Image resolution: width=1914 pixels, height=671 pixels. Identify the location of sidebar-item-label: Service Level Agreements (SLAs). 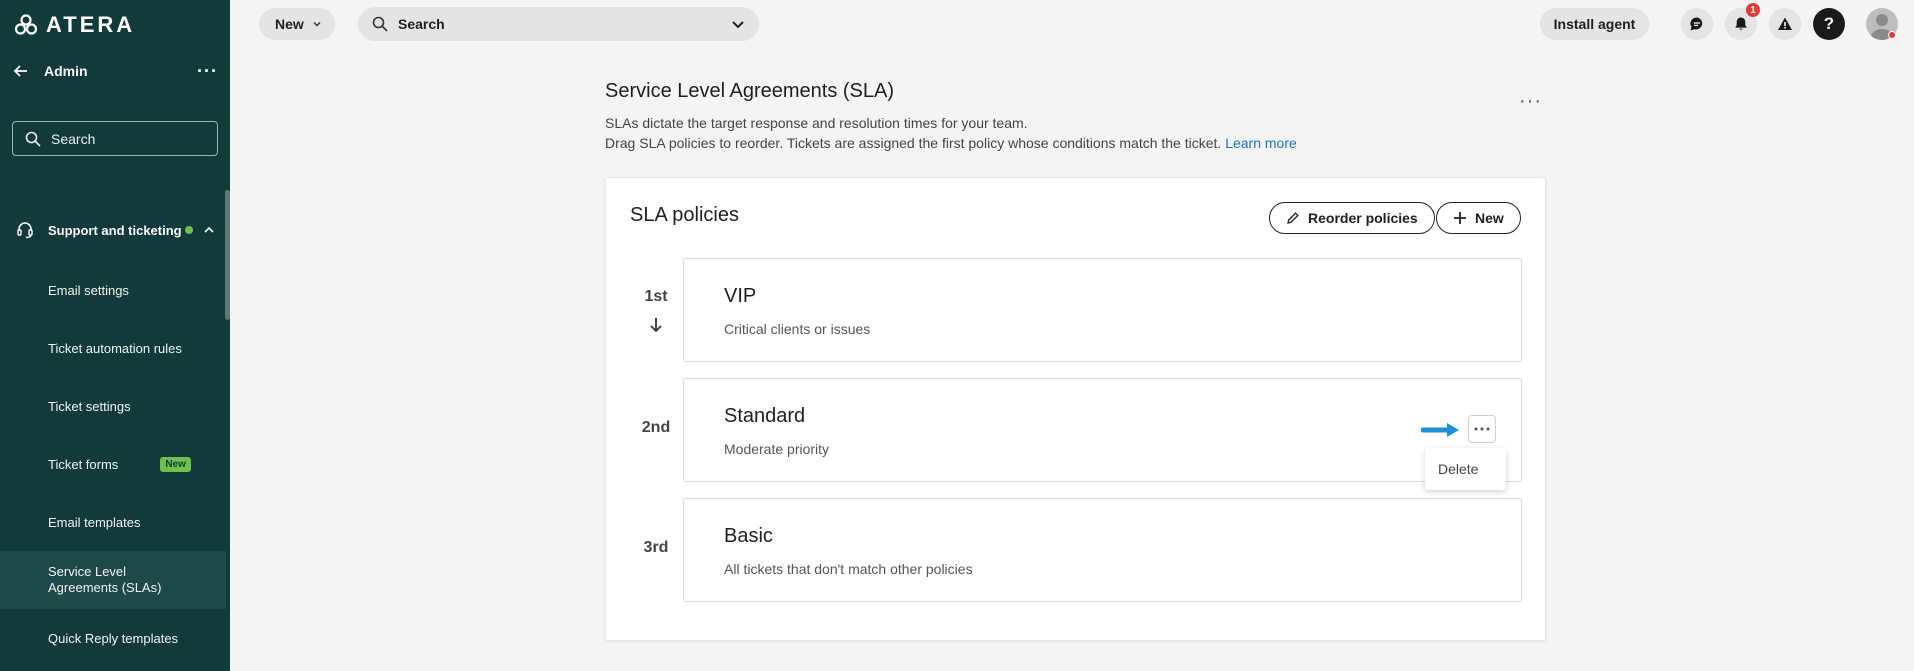
(105, 579).